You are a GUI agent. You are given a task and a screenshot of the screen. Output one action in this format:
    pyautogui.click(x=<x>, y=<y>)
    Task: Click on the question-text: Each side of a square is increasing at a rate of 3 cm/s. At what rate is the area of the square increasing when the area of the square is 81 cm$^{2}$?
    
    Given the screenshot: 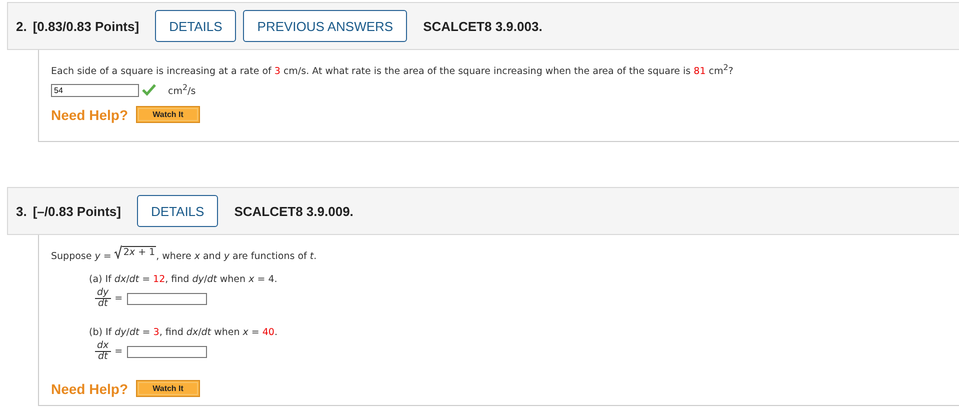 What is the action you would take?
    pyautogui.click(x=392, y=71)
    